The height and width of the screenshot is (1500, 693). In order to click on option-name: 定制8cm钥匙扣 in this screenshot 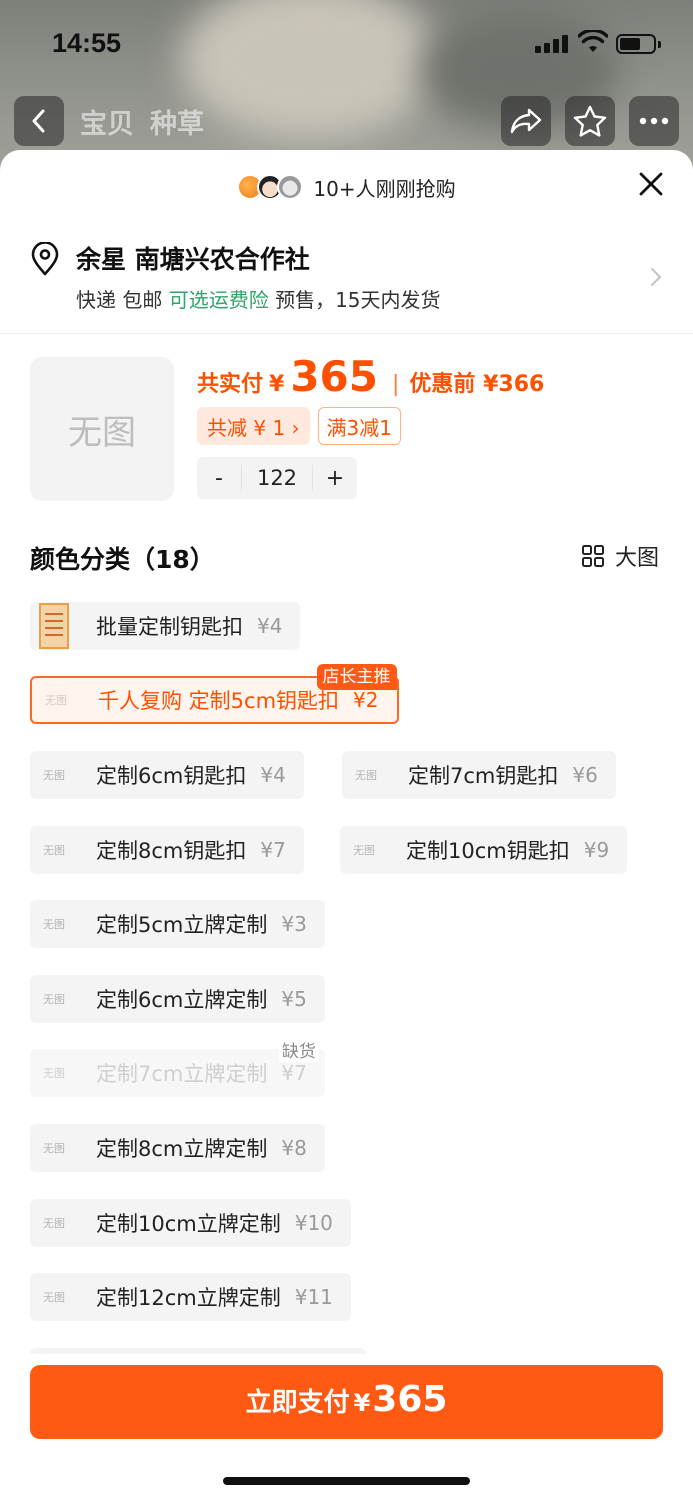, I will do `click(171, 851)`.